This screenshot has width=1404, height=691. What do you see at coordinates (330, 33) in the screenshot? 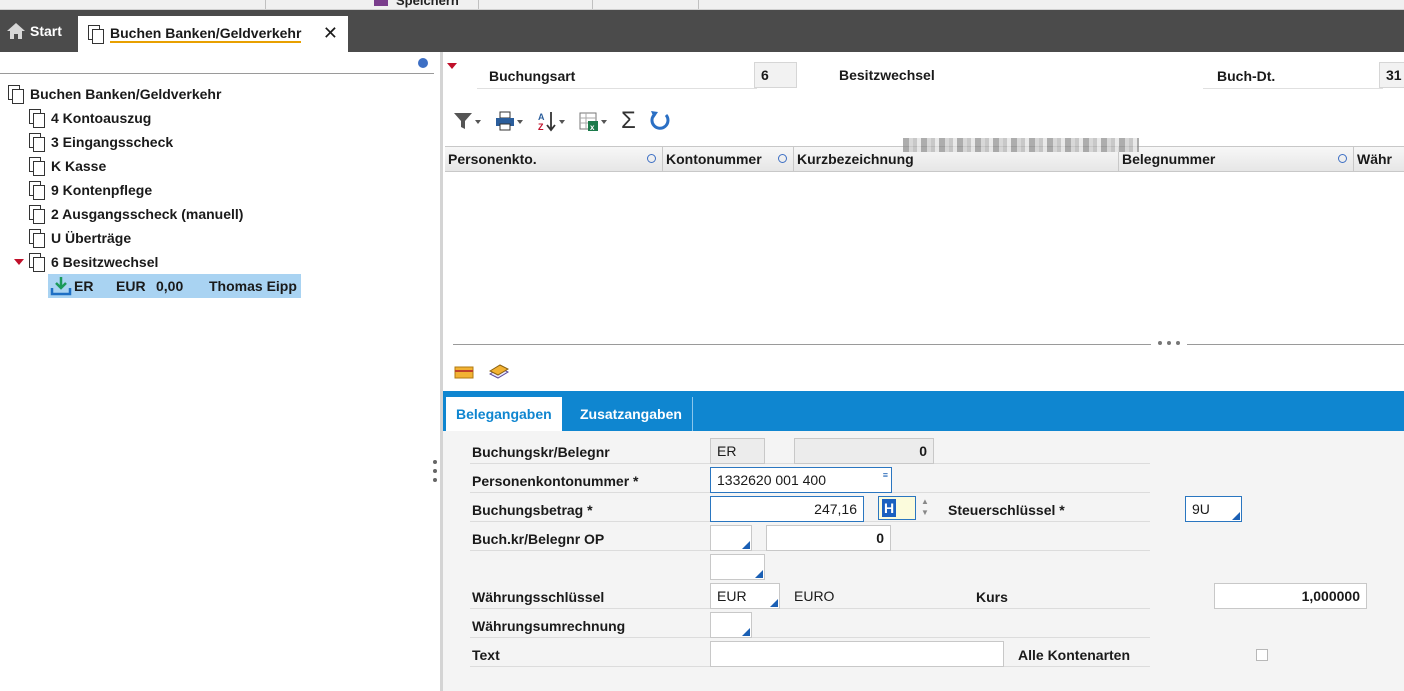
I see `close-tab-icon: ✕` at bounding box center [330, 33].